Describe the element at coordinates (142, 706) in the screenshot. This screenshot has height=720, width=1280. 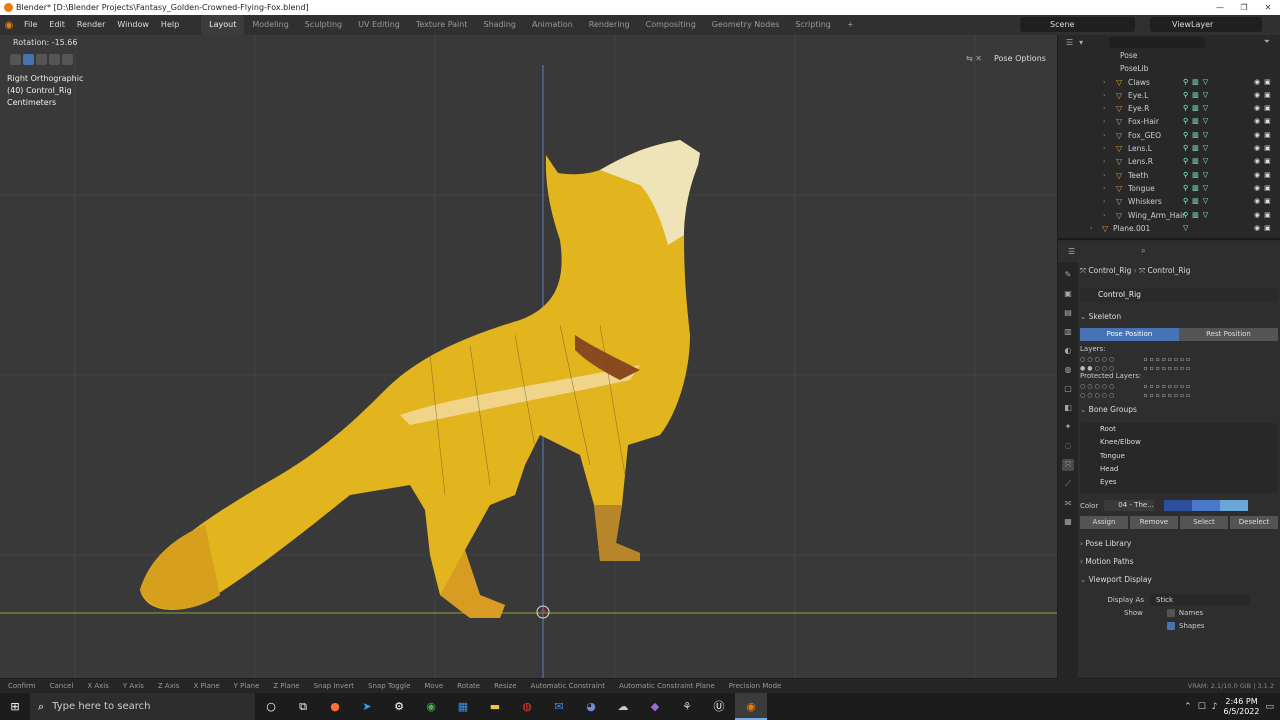
I see `taskbar-search: ⌕ Type here to search` at that location.